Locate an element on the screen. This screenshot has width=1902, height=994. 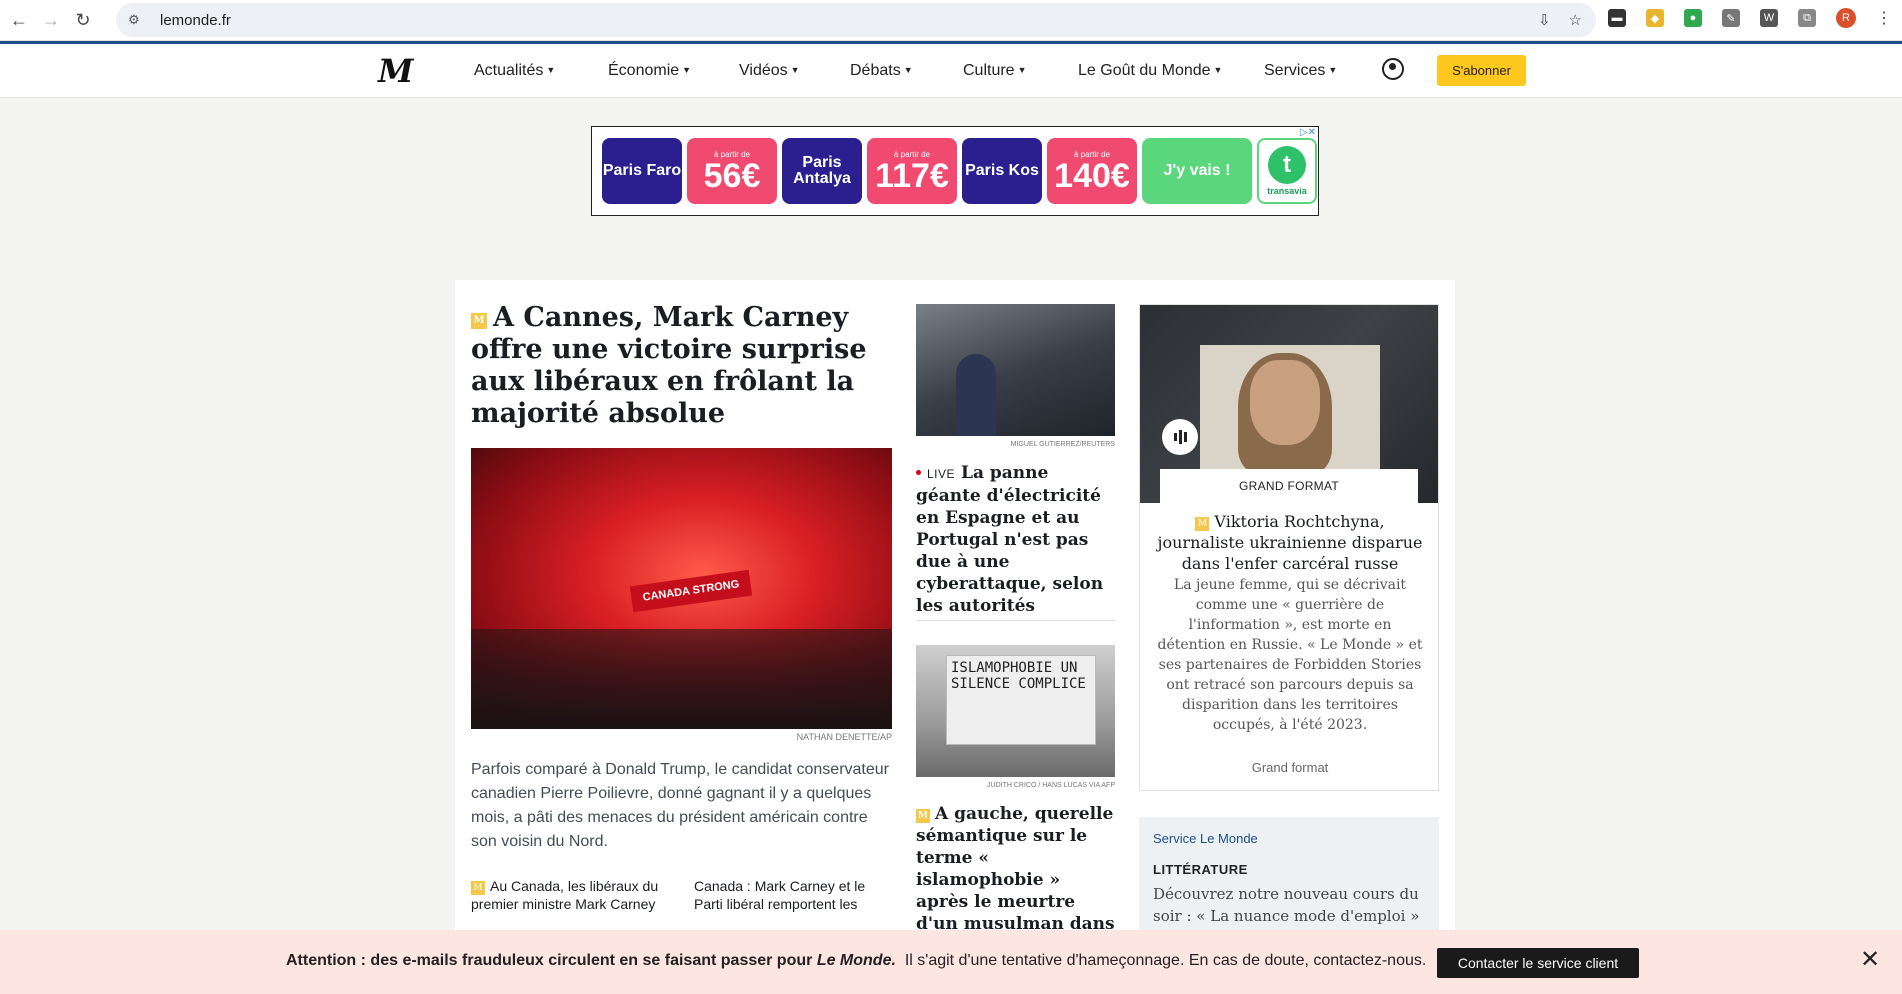
profile-avatar: R is located at coordinates (1846, 18).